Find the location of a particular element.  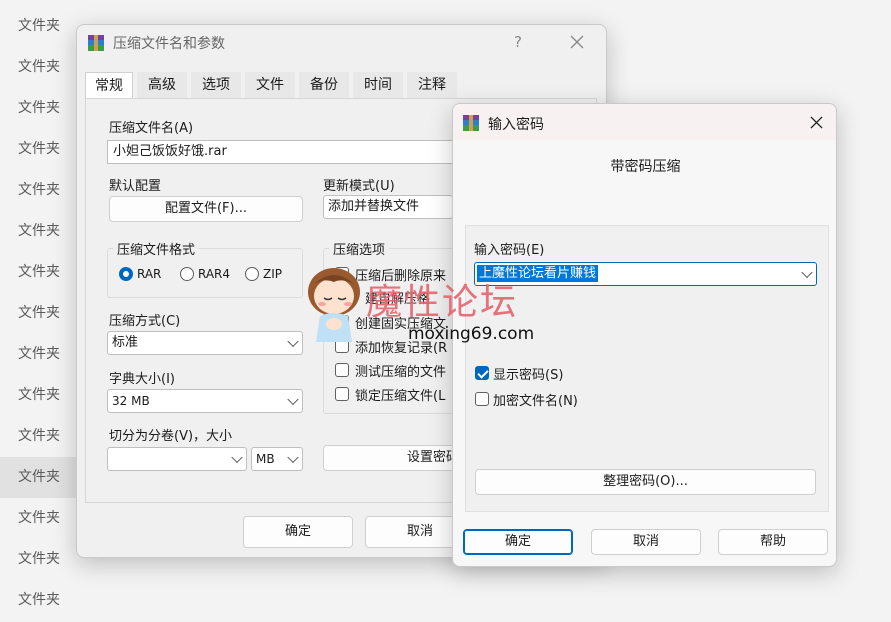

option-test-label: 测试压缩的文件 is located at coordinates (401, 372).